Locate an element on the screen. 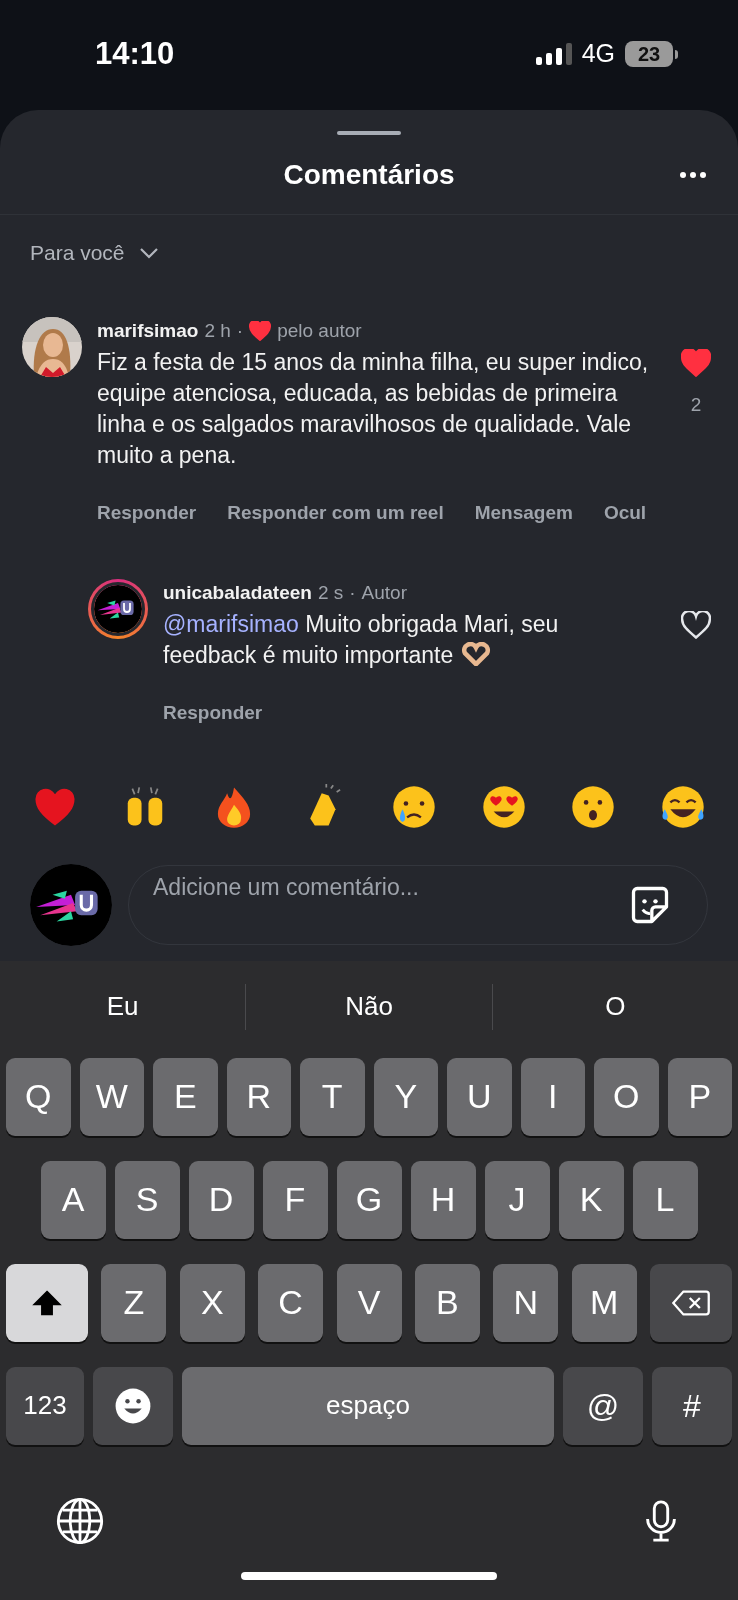  network-label: 4G is located at coordinates (598, 54).